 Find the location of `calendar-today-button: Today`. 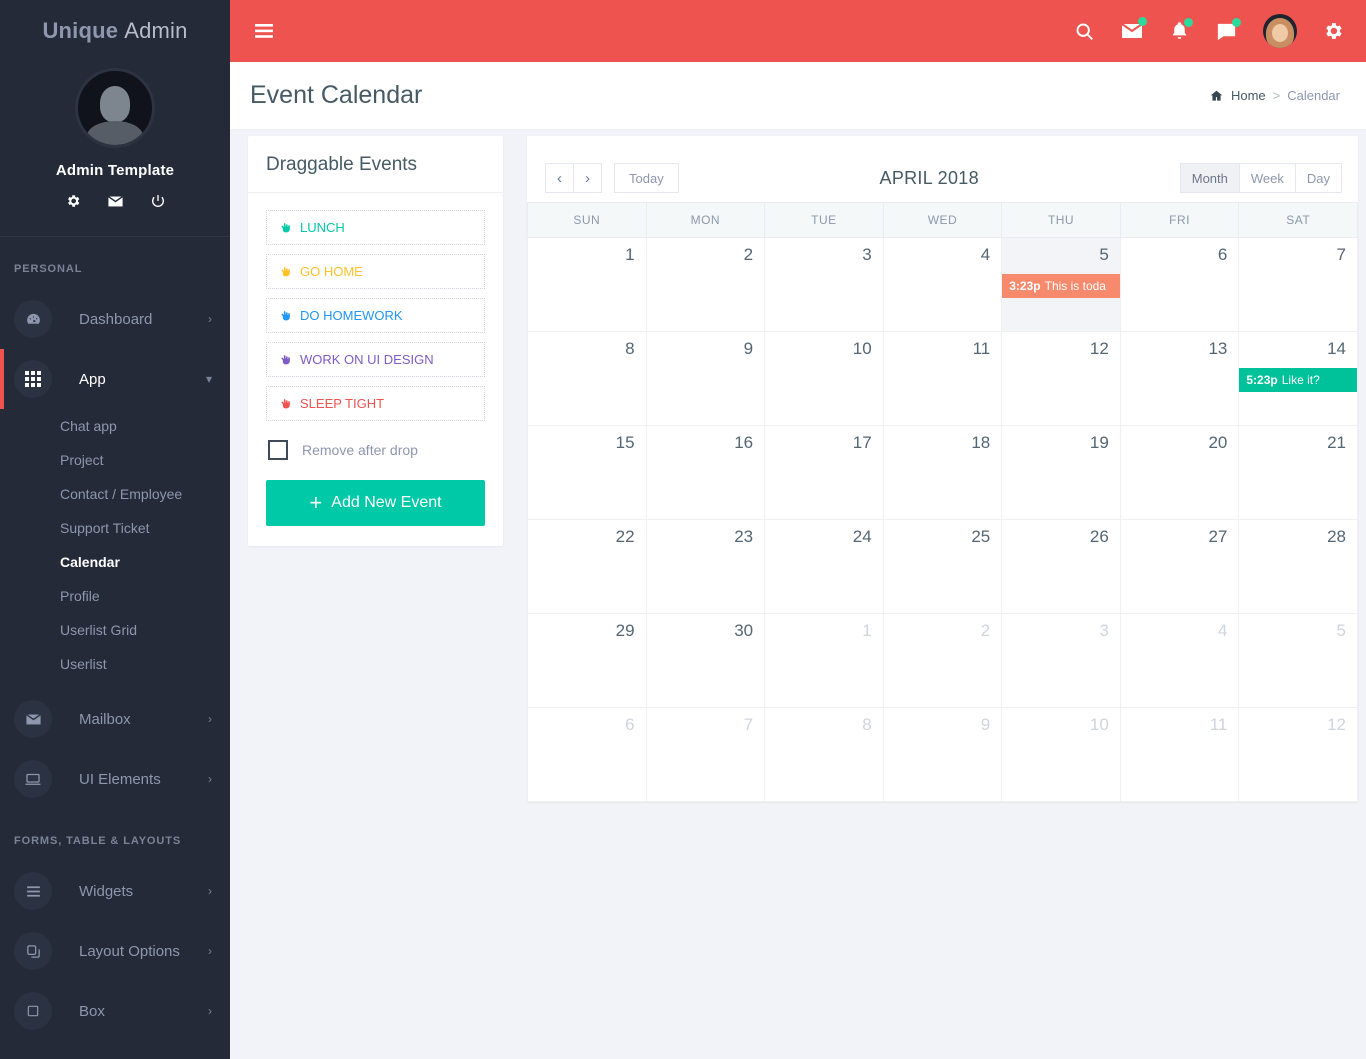

calendar-today-button: Today is located at coordinates (646, 178).